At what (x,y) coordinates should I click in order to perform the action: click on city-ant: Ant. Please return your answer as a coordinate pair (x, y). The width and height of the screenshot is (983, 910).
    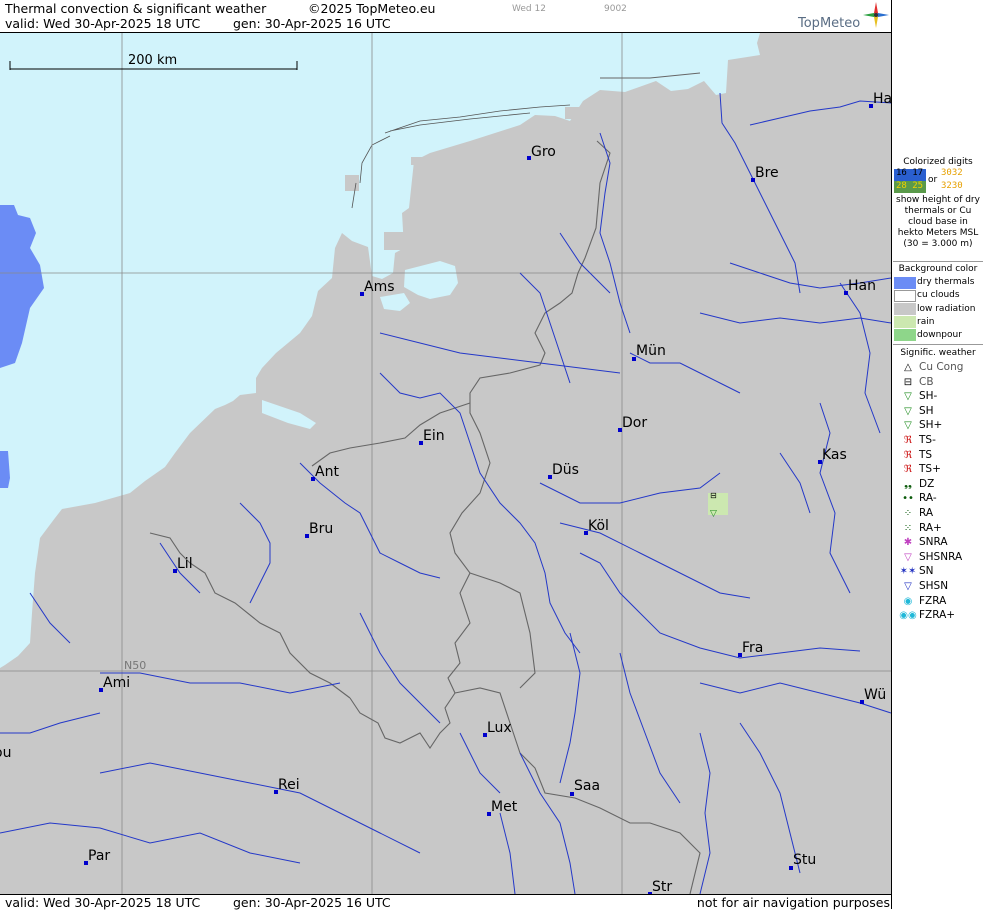
    Looking at the image, I should click on (327, 472).